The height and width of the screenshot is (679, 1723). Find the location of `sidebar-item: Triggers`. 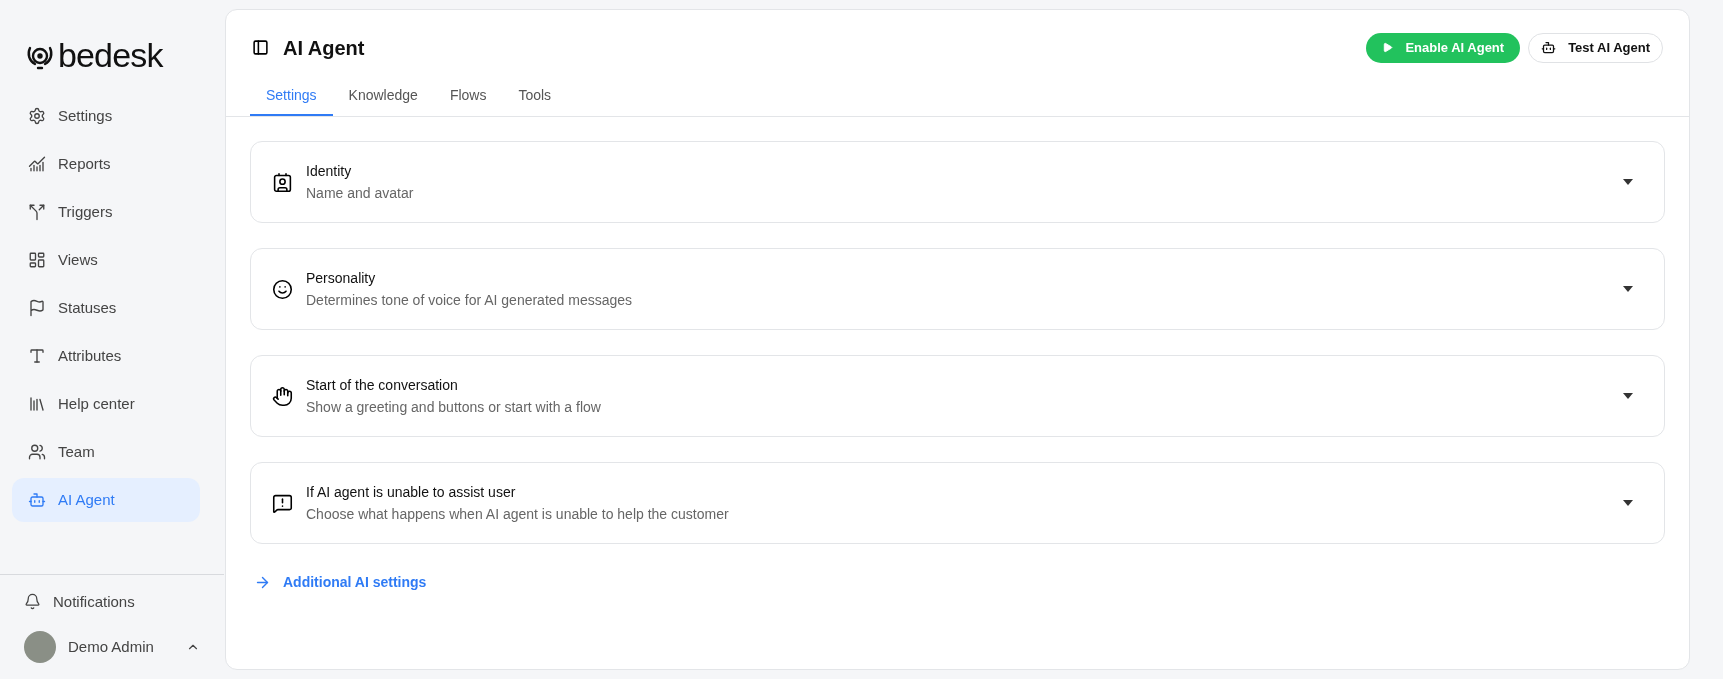

sidebar-item: Triggers is located at coordinates (106, 212).